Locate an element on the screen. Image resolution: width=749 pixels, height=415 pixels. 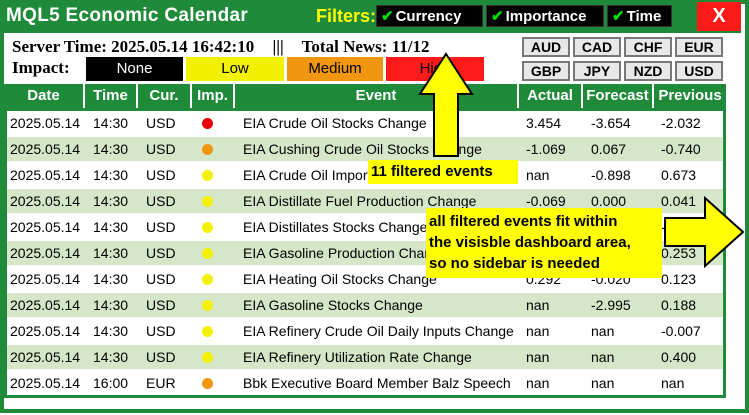
currency-cad-button: CAD is located at coordinates (597, 47).